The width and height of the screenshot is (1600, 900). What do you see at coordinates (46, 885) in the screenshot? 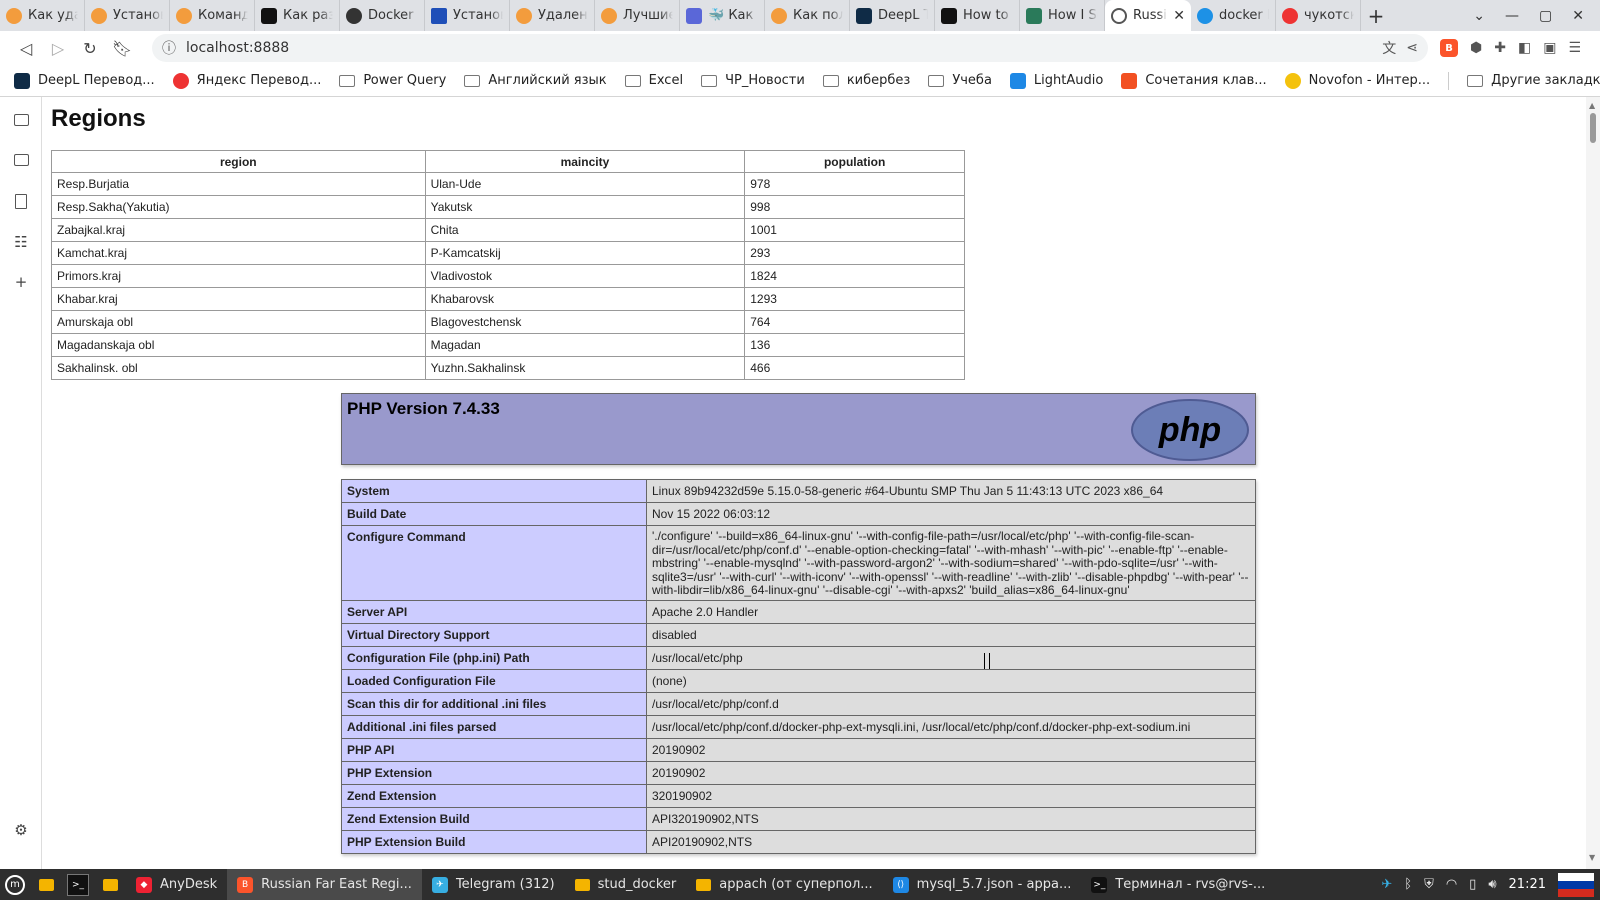
I see `files-launcher-icon` at bounding box center [46, 885].